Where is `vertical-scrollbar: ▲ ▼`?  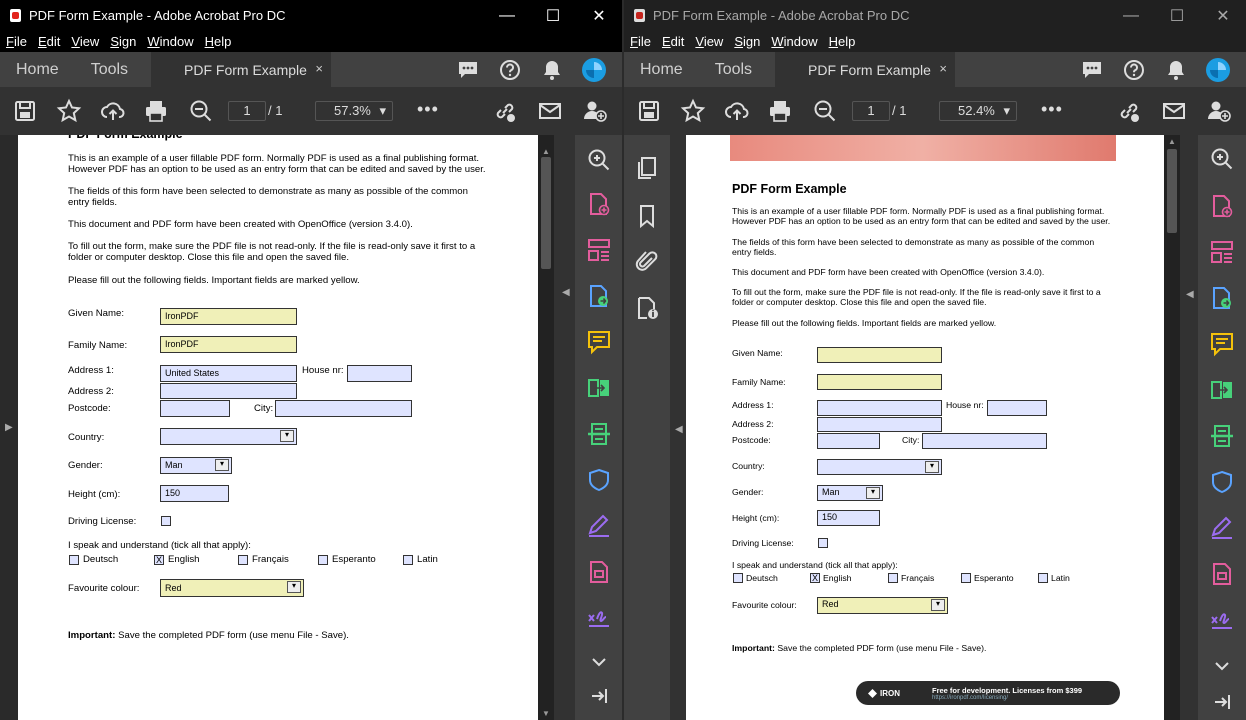 vertical-scrollbar: ▲ ▼ is located at coordinates (546, 427).